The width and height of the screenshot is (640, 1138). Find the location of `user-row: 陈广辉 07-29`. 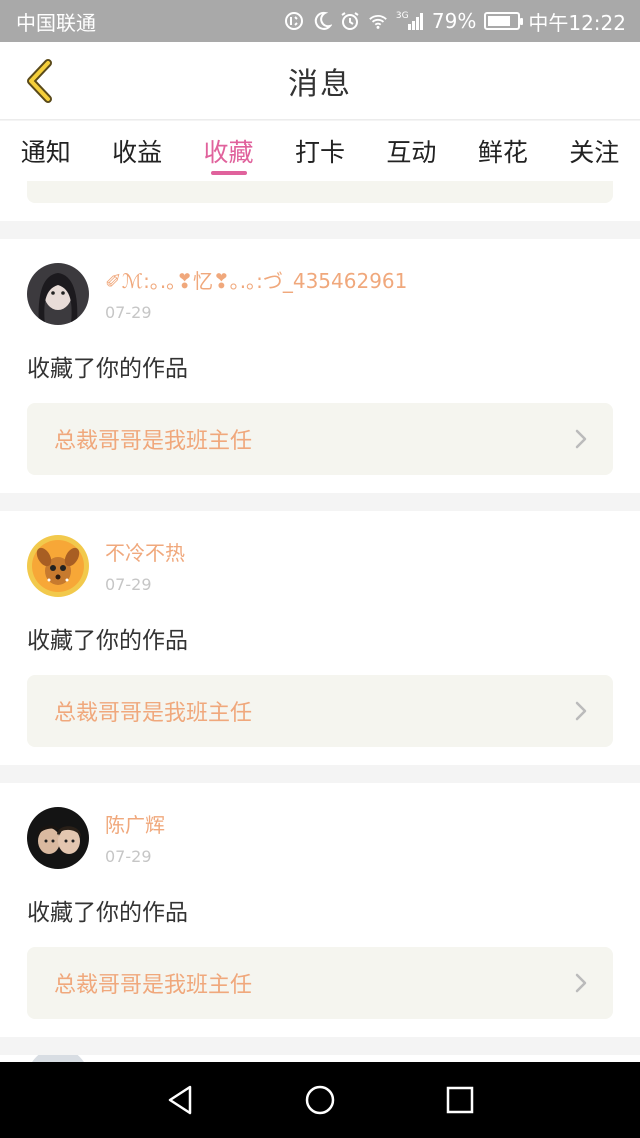

user-row: 陈广辉 07-29 is located at coordinates (320, 839).